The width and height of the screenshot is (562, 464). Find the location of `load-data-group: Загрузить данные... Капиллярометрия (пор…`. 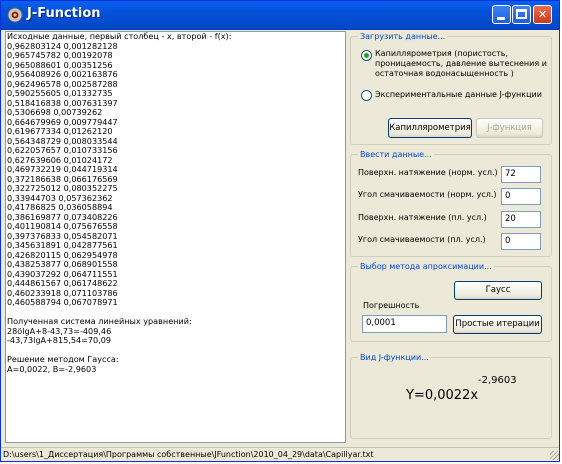

load-data-group: Загрузить данные... Капиллярометрия (пор… is located at coordinates (451, 88).